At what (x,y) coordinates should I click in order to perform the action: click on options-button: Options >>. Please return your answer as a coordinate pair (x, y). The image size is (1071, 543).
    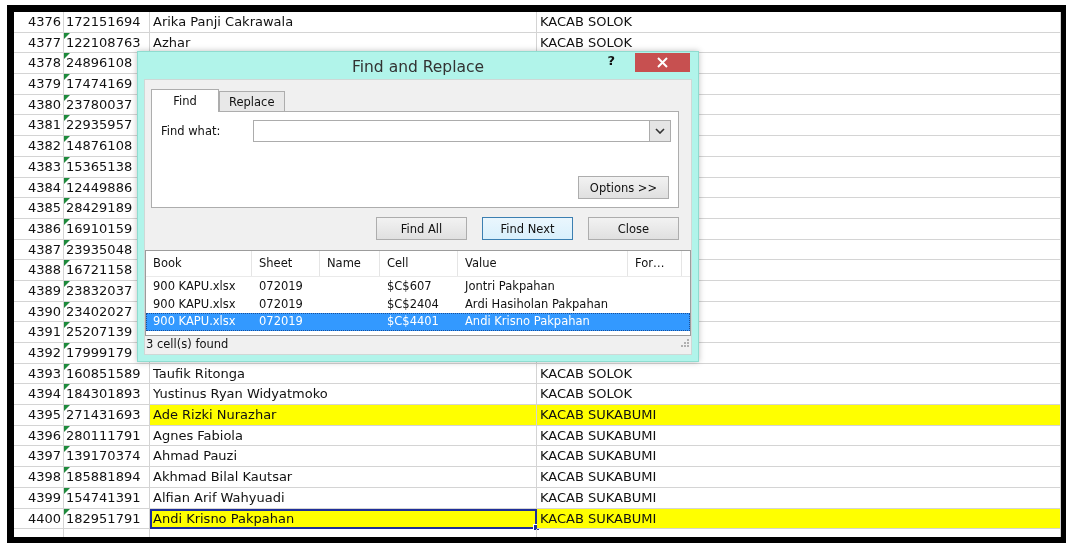
    Looking at the image, I should click on (623, 187).